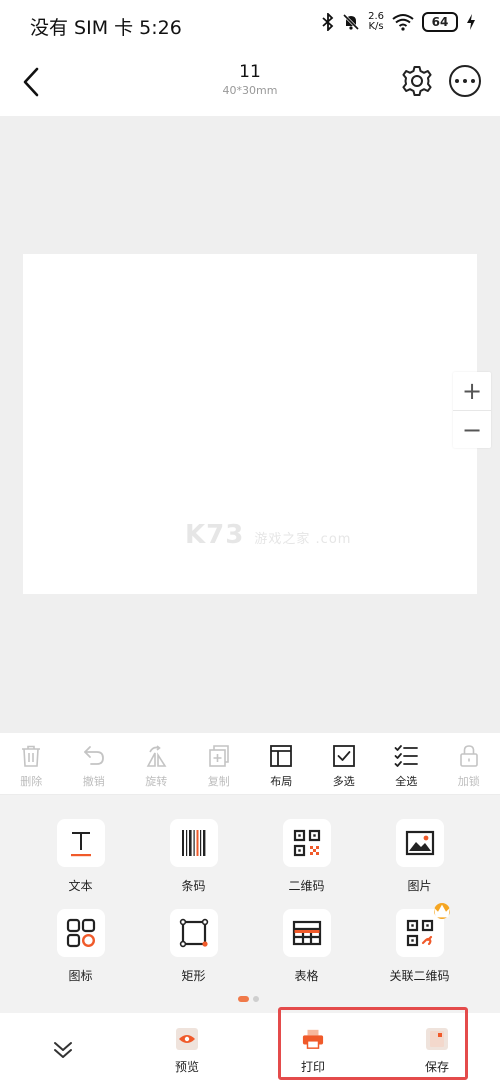  What do you see at coordinates (343, 781) in the screenshot?
I see `multi-select-label: 多选` at bounding box center [343, 781].